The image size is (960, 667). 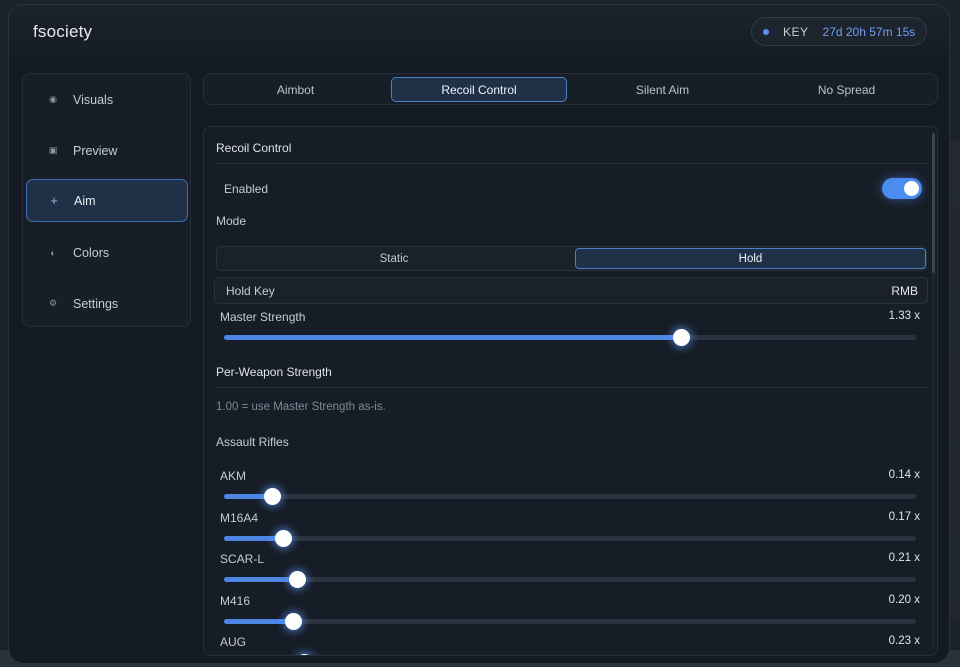 What do you see at coordinates (902, 188) in the screenshot?
I see `enabled-toggle` at bounding box center [902, 188].